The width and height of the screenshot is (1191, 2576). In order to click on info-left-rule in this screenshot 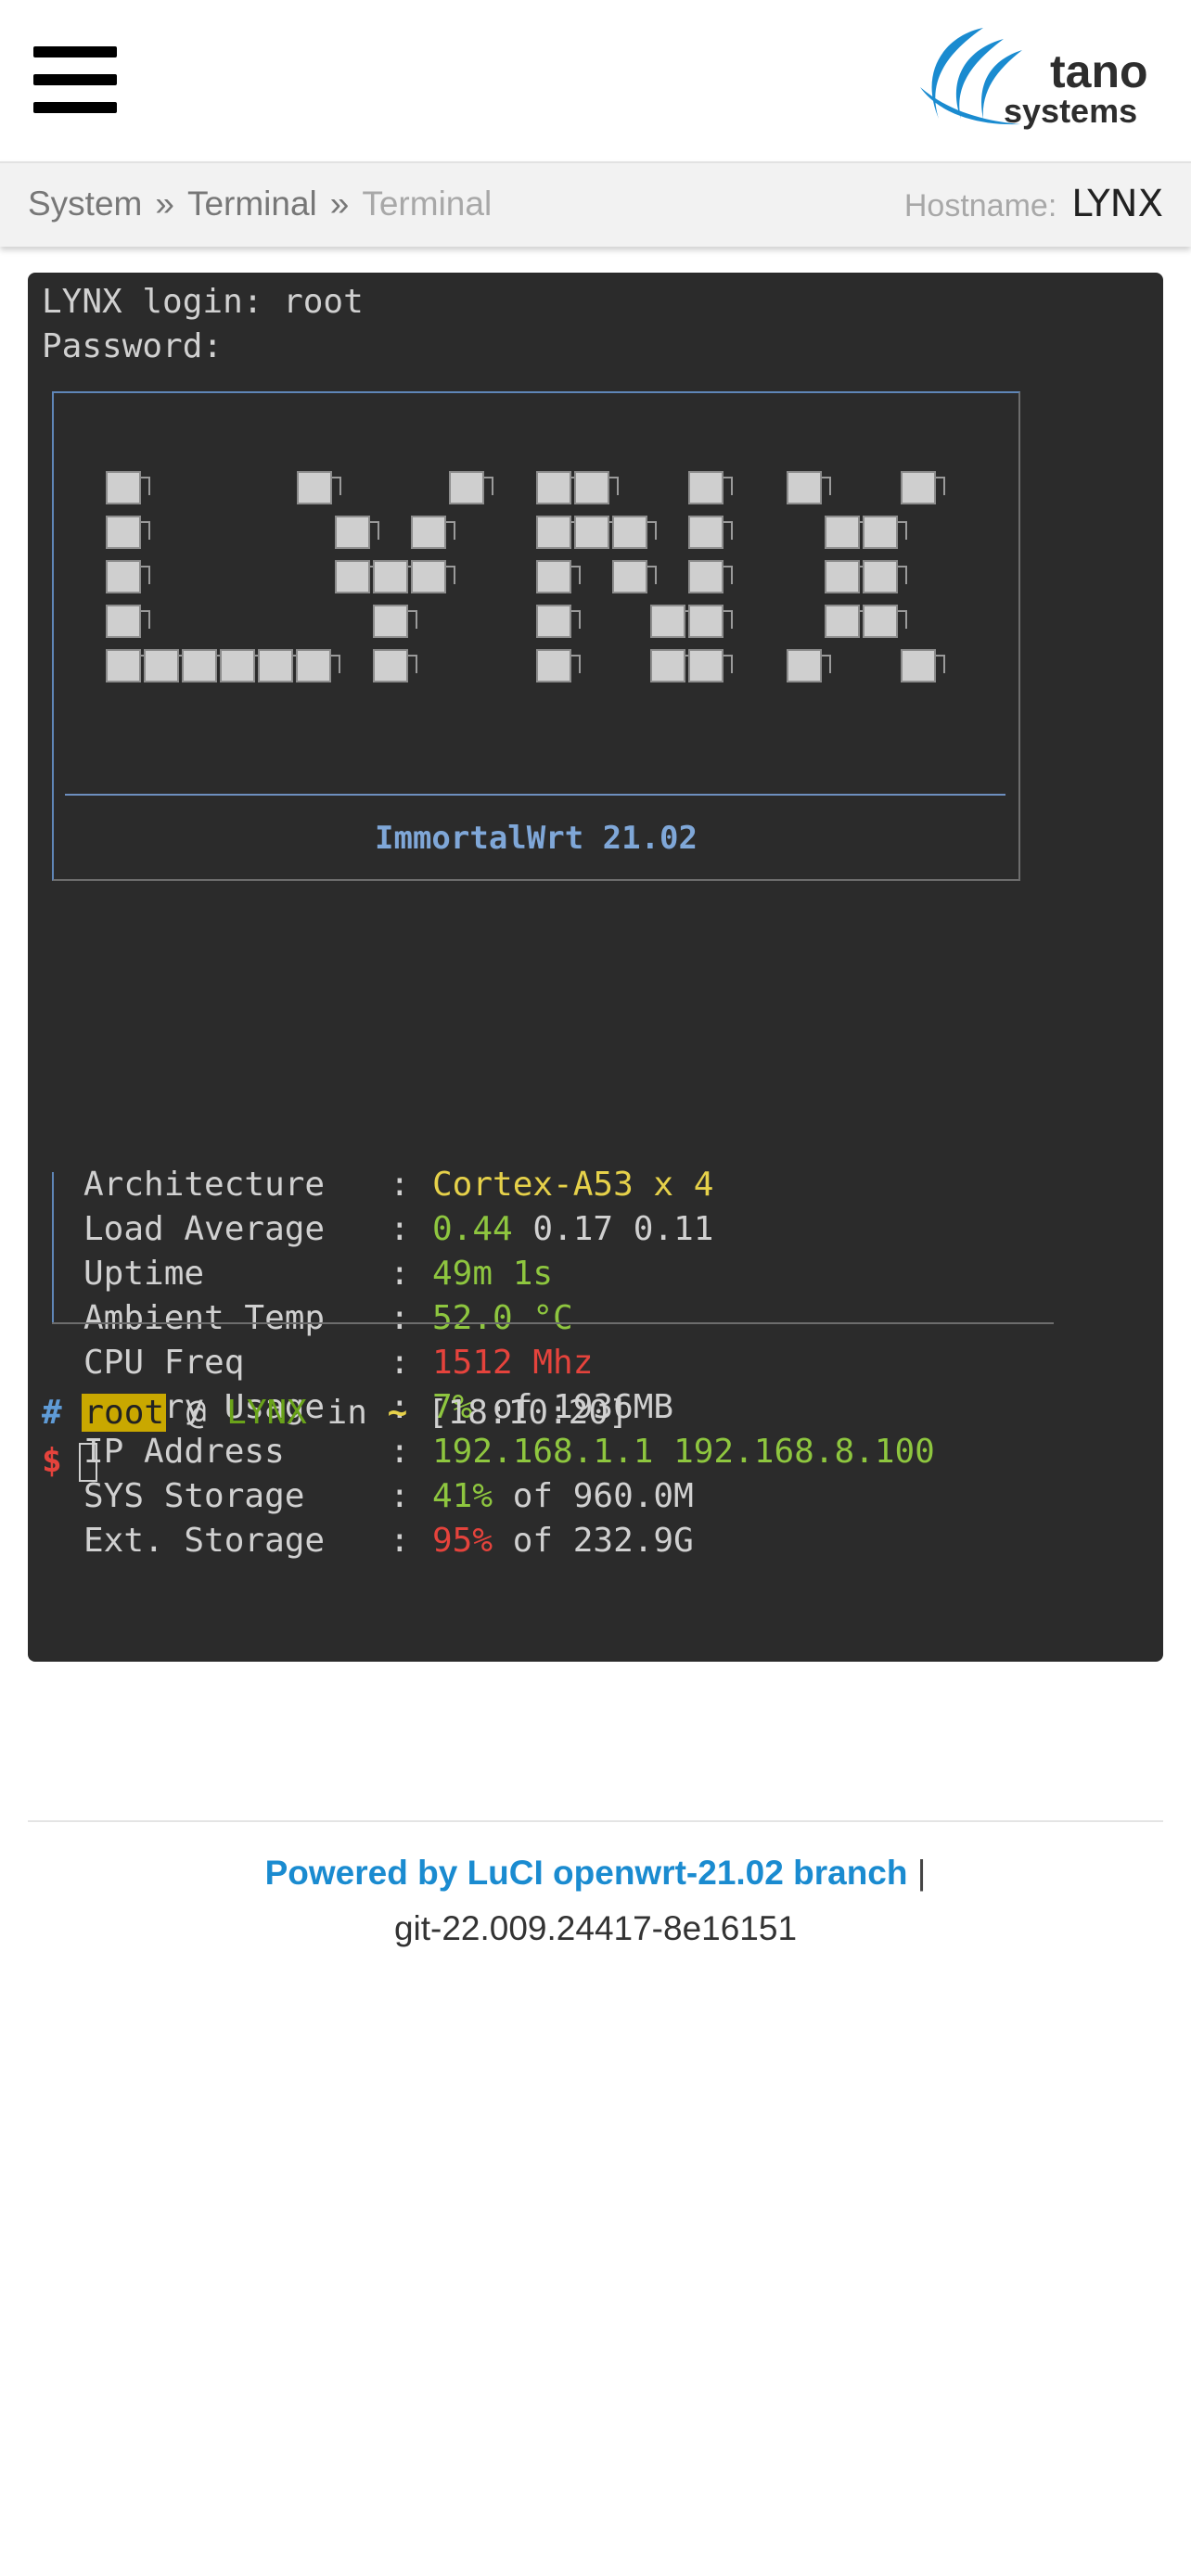, I will do `click(53, 1248)`.